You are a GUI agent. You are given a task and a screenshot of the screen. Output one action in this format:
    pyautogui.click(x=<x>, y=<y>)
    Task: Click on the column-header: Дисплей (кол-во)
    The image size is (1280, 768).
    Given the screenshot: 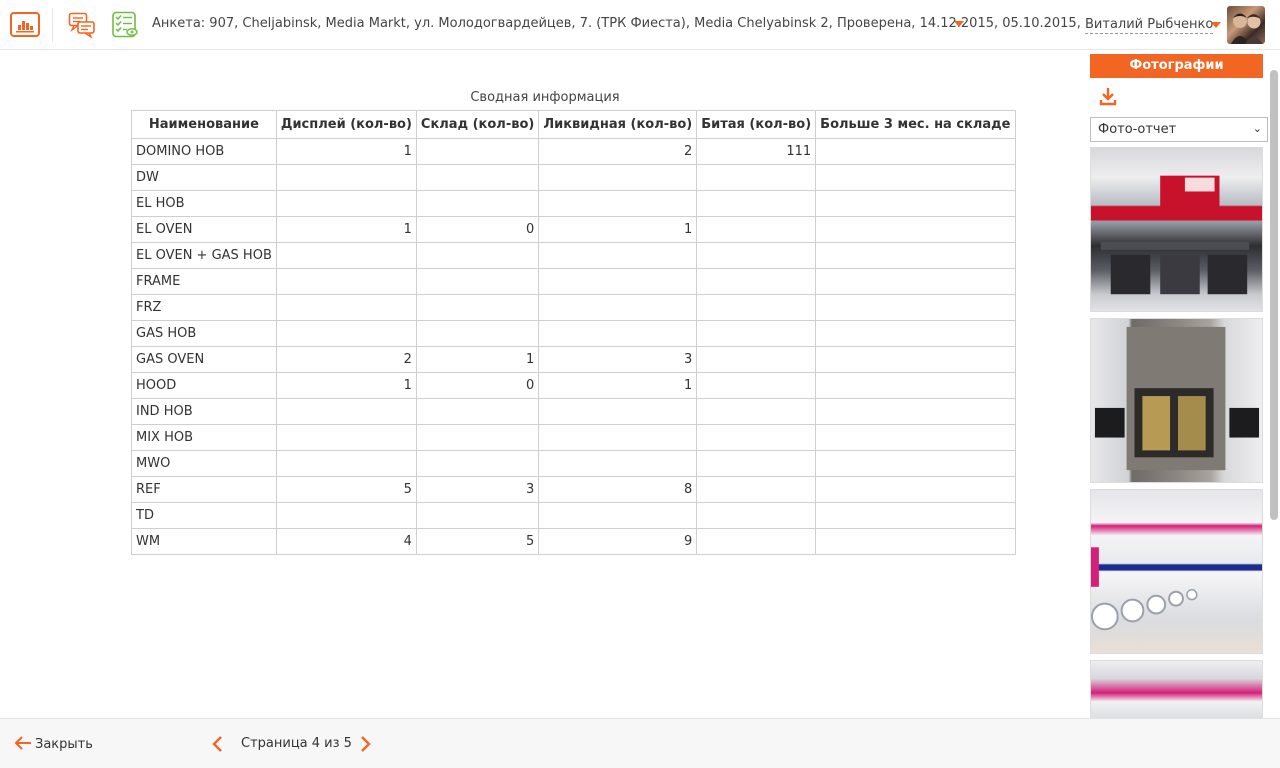 What is the action you would take?
    pyautogui.click(x=346, y=124)
    